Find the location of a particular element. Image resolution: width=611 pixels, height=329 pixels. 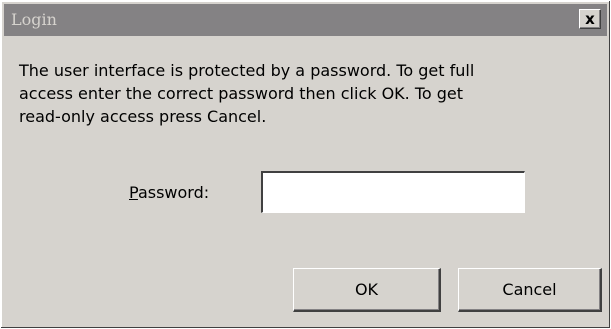

password-label: Password: is located at coordinates (169, 193).